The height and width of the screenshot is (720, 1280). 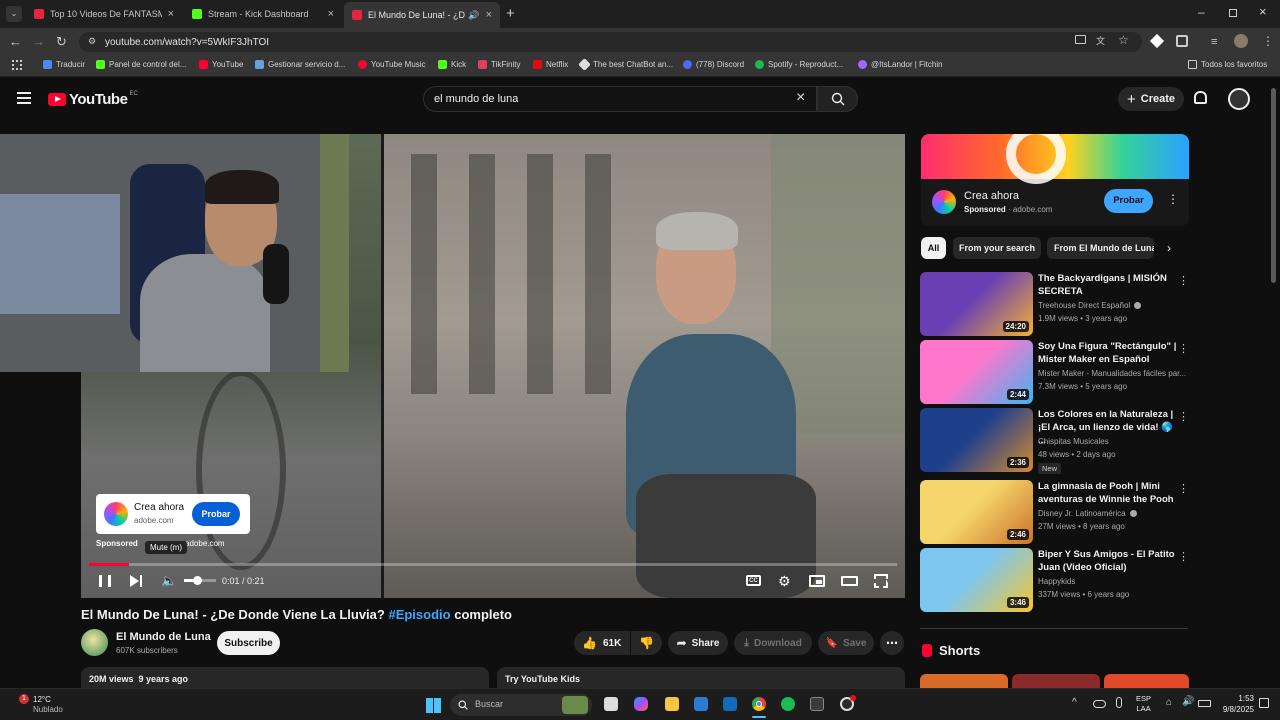 What do you see at coordinates (521, 705) in the screenshot?
I see `taskbar-search-box: Buscar` at bounding box center [521, 705].